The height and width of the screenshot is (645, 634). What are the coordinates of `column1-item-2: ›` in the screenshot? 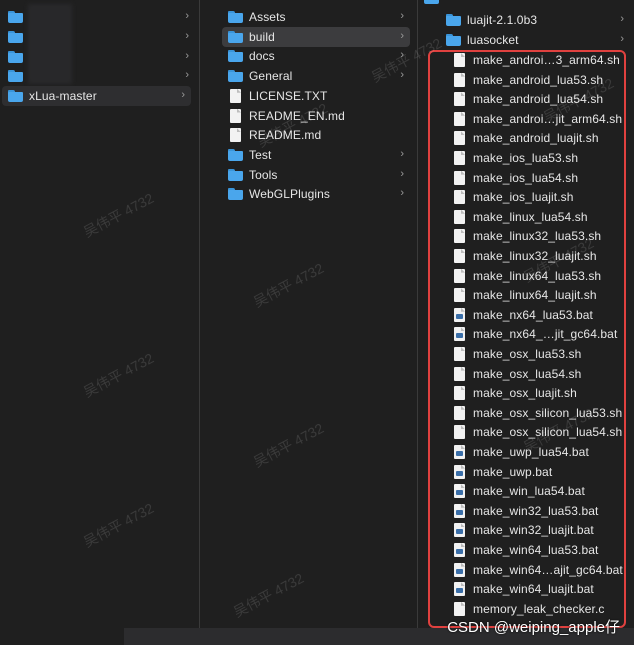 It's located at (98, 37).